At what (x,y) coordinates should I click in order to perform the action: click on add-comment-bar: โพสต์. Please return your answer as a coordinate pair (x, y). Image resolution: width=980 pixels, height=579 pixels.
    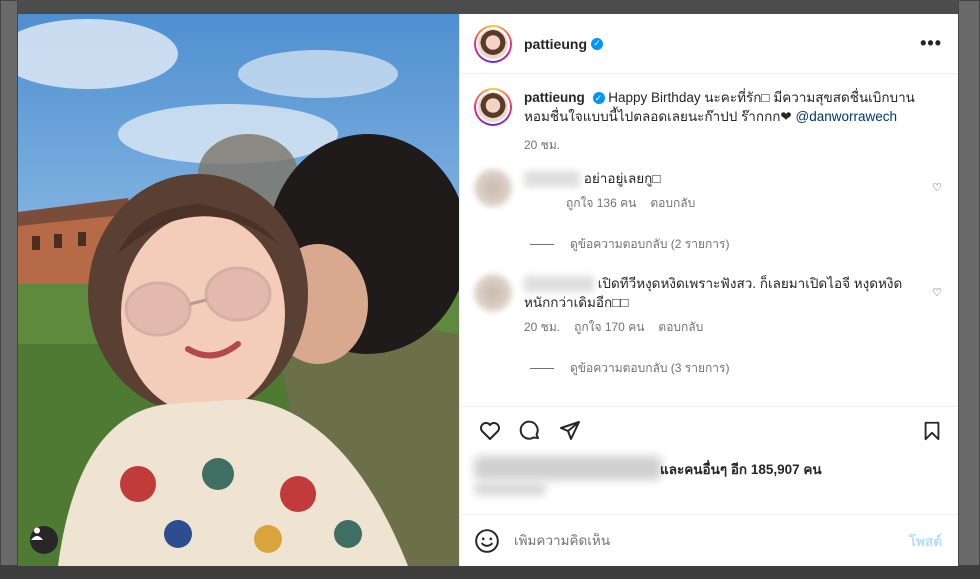
    Looking at the image, I should click on (709, 540).